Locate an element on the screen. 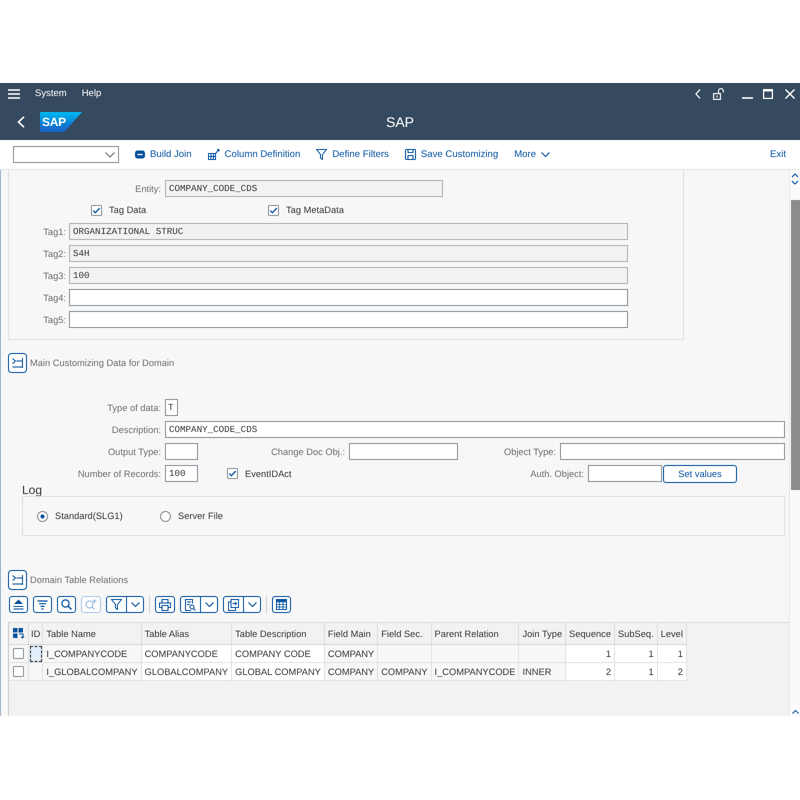 The image size is (800, 800). section-title: Main Customizing Data for Domain is located at coordinates (102, 363).